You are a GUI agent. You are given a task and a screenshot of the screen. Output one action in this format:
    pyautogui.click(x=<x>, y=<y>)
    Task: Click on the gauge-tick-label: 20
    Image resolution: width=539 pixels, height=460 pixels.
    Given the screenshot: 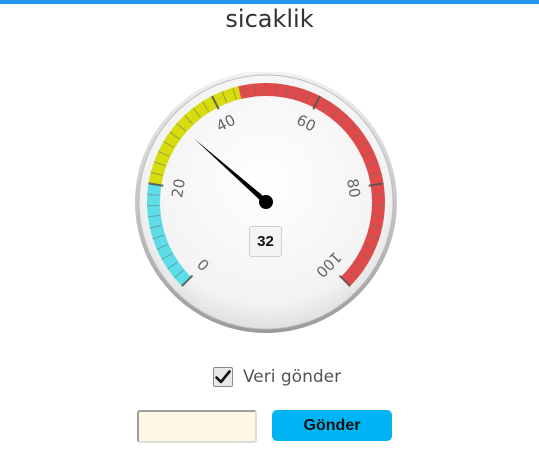 What is the action you would take?
    pyautogui.click(x=178, y=188)
    